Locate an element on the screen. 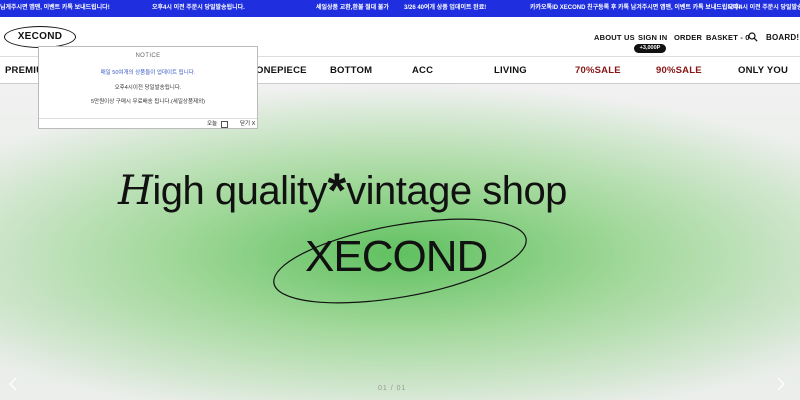  notice-footer: 오늘 닫기 X is located at coordinates (148, 124).